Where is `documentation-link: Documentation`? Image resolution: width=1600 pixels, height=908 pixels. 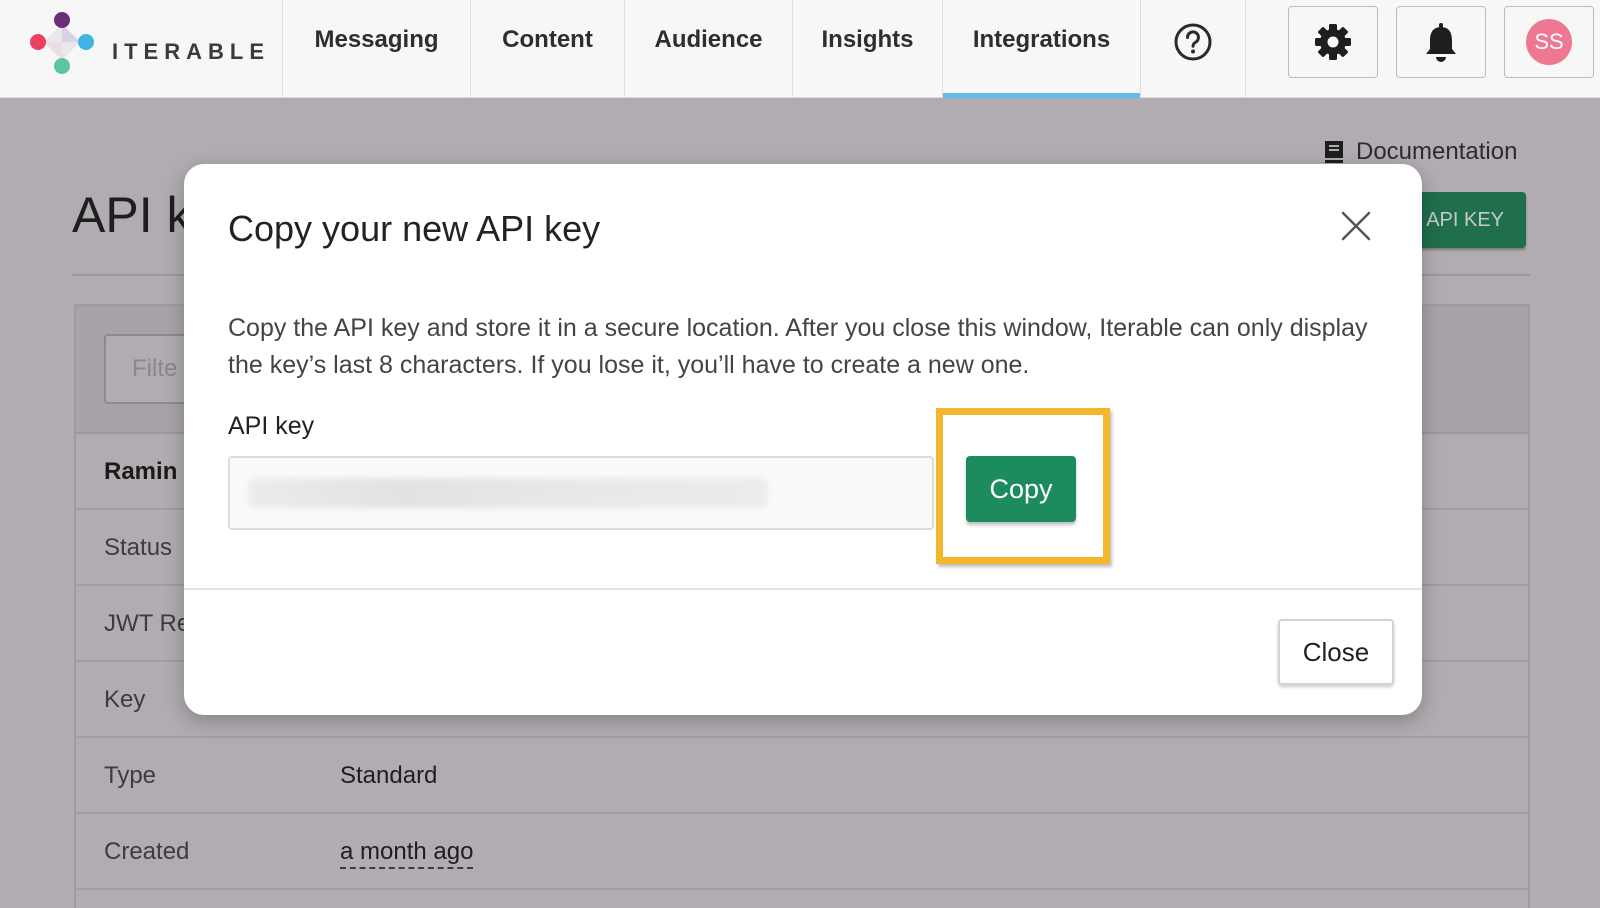 documentation-link: Documentation is located at coordinates (1419, 152).